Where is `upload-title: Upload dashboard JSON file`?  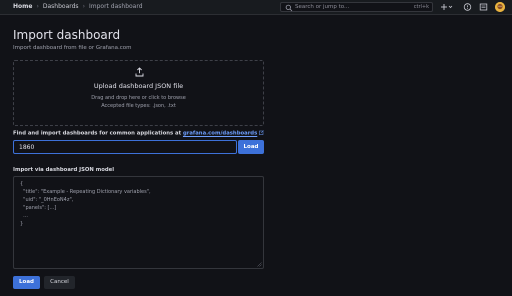 upload-title: Upload dashboard JSON file is located at coordinates (138, 86).